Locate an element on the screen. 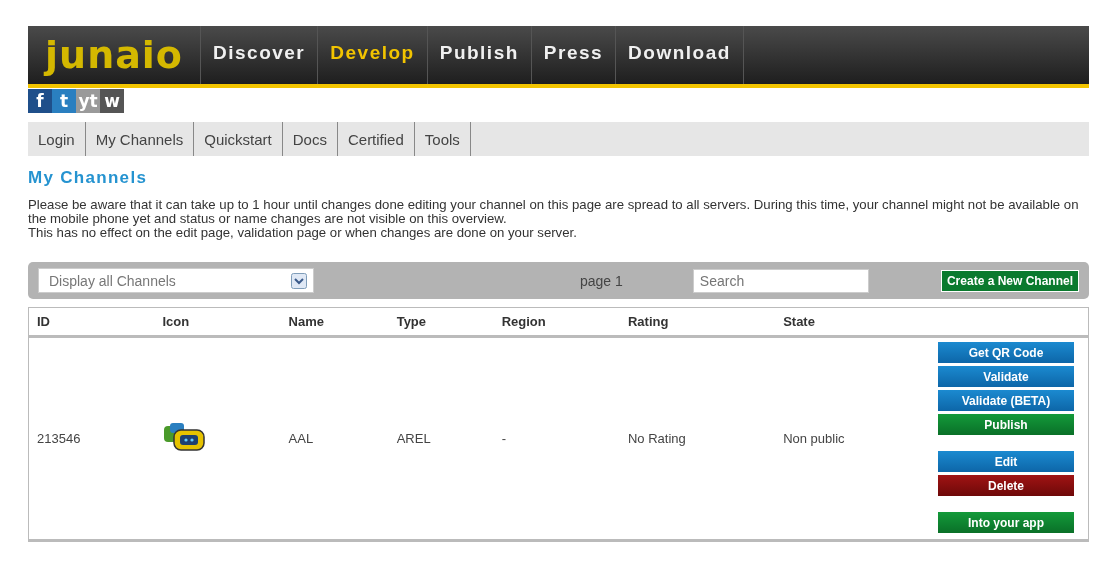  page-heading: My Channels is located at coordinates (88, 178).